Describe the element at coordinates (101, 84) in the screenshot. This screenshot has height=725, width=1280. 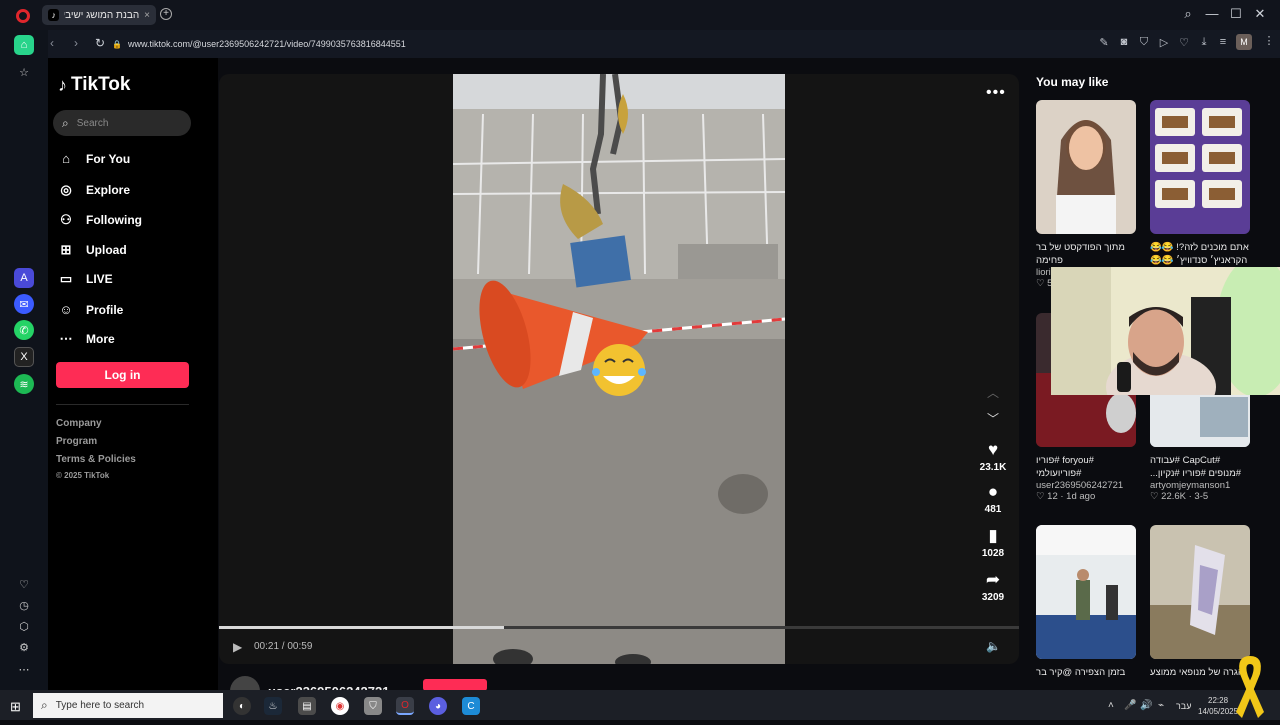
I see `tiktok-logo-text: TikTok` at that location.